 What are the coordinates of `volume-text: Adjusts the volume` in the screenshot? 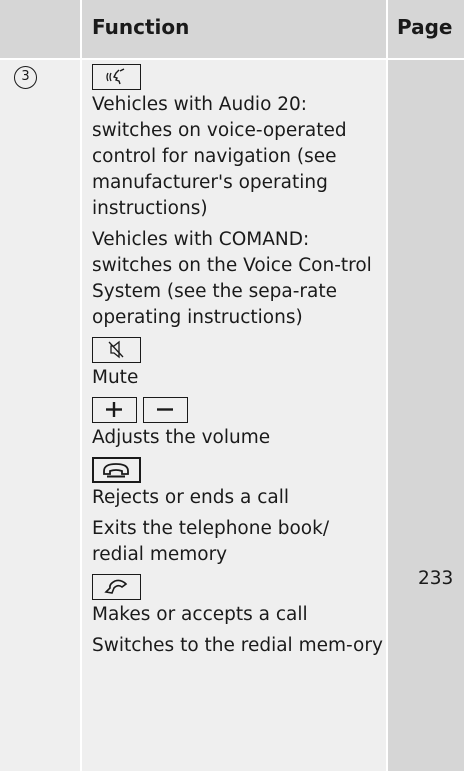 It's located at (181, 437).